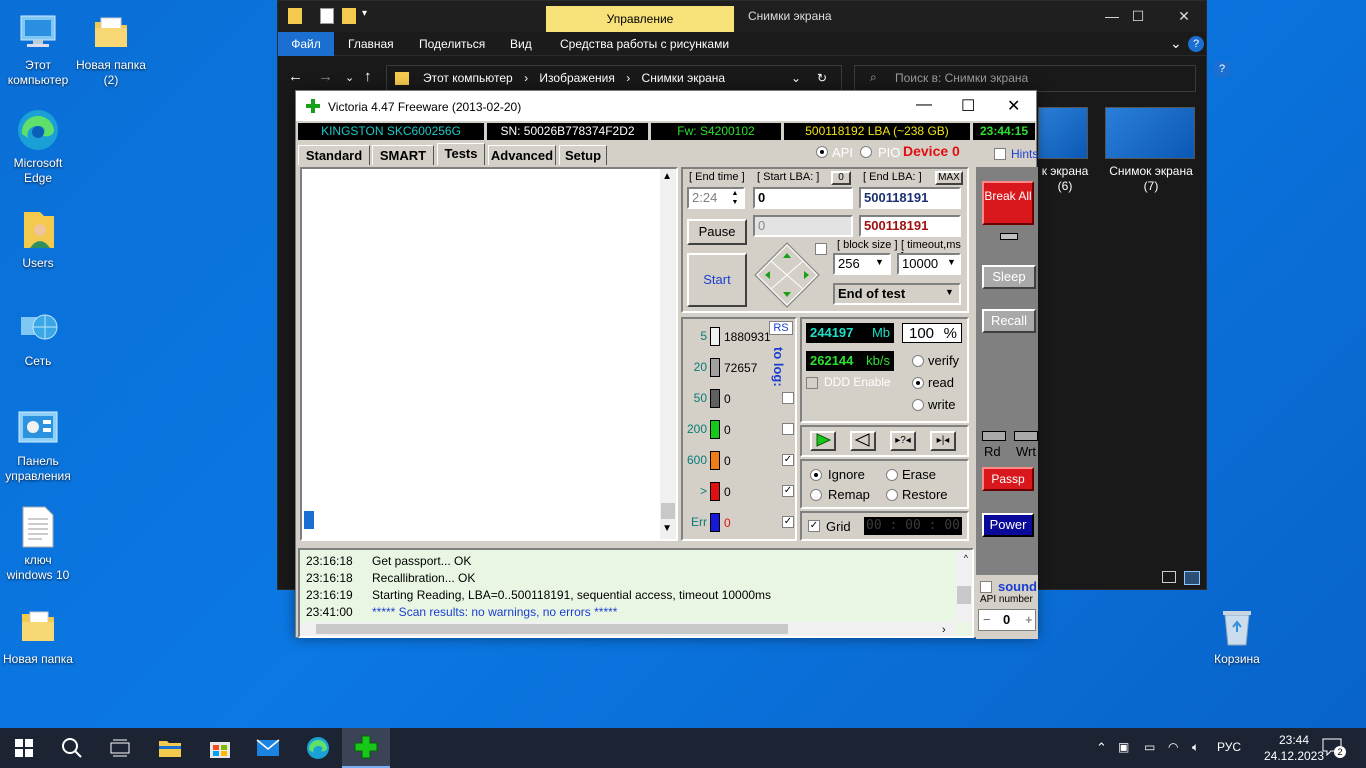  I want to click on desktop-icon-edge: Microsoft Edge, so click(38, 147).